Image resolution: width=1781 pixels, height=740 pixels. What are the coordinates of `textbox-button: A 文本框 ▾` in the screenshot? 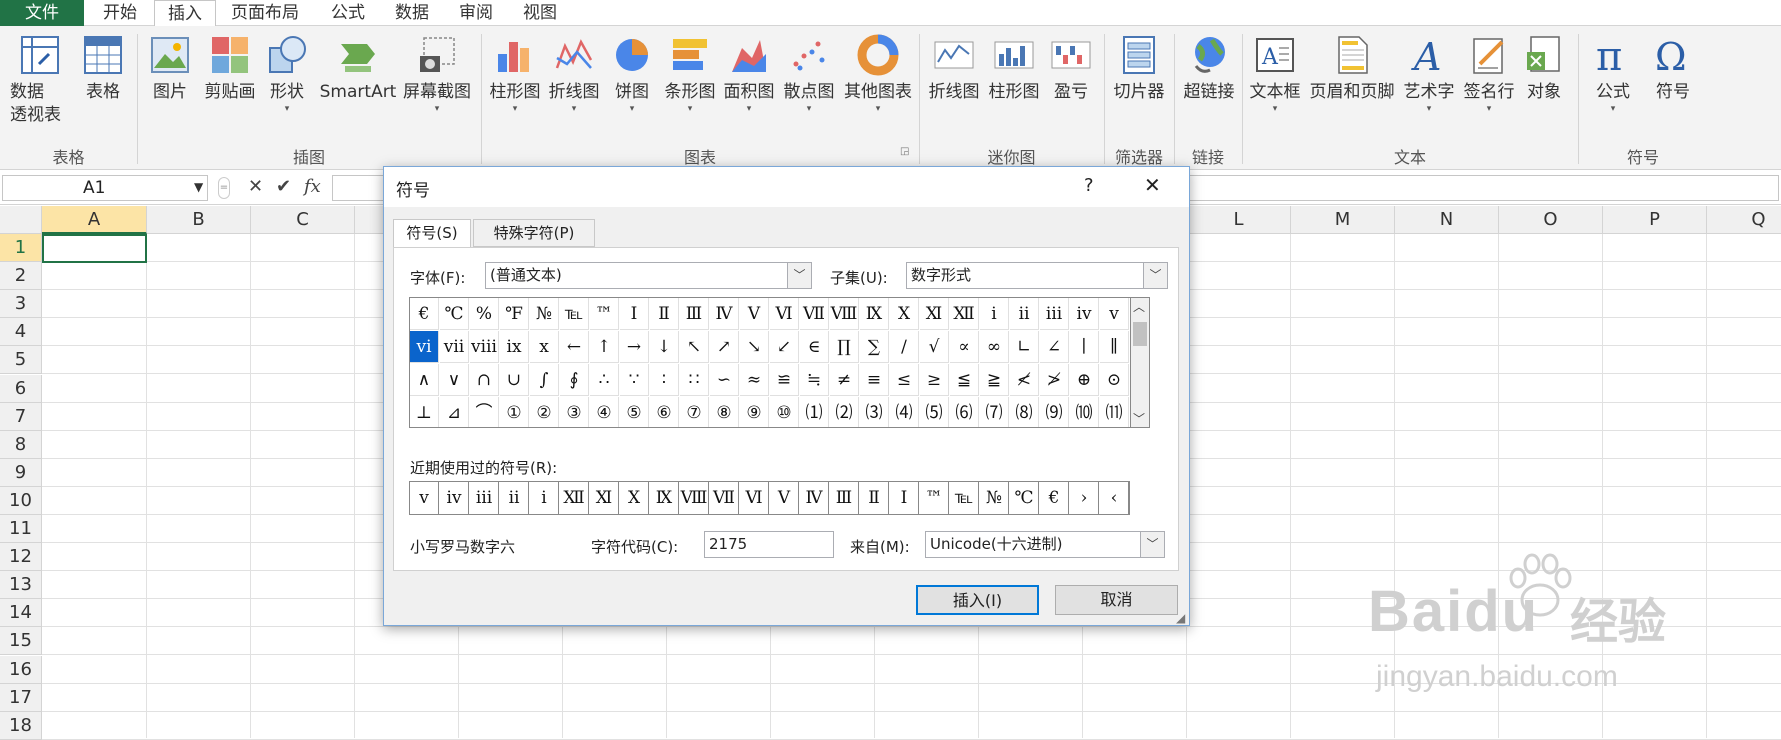 It's located at (1275, 74).